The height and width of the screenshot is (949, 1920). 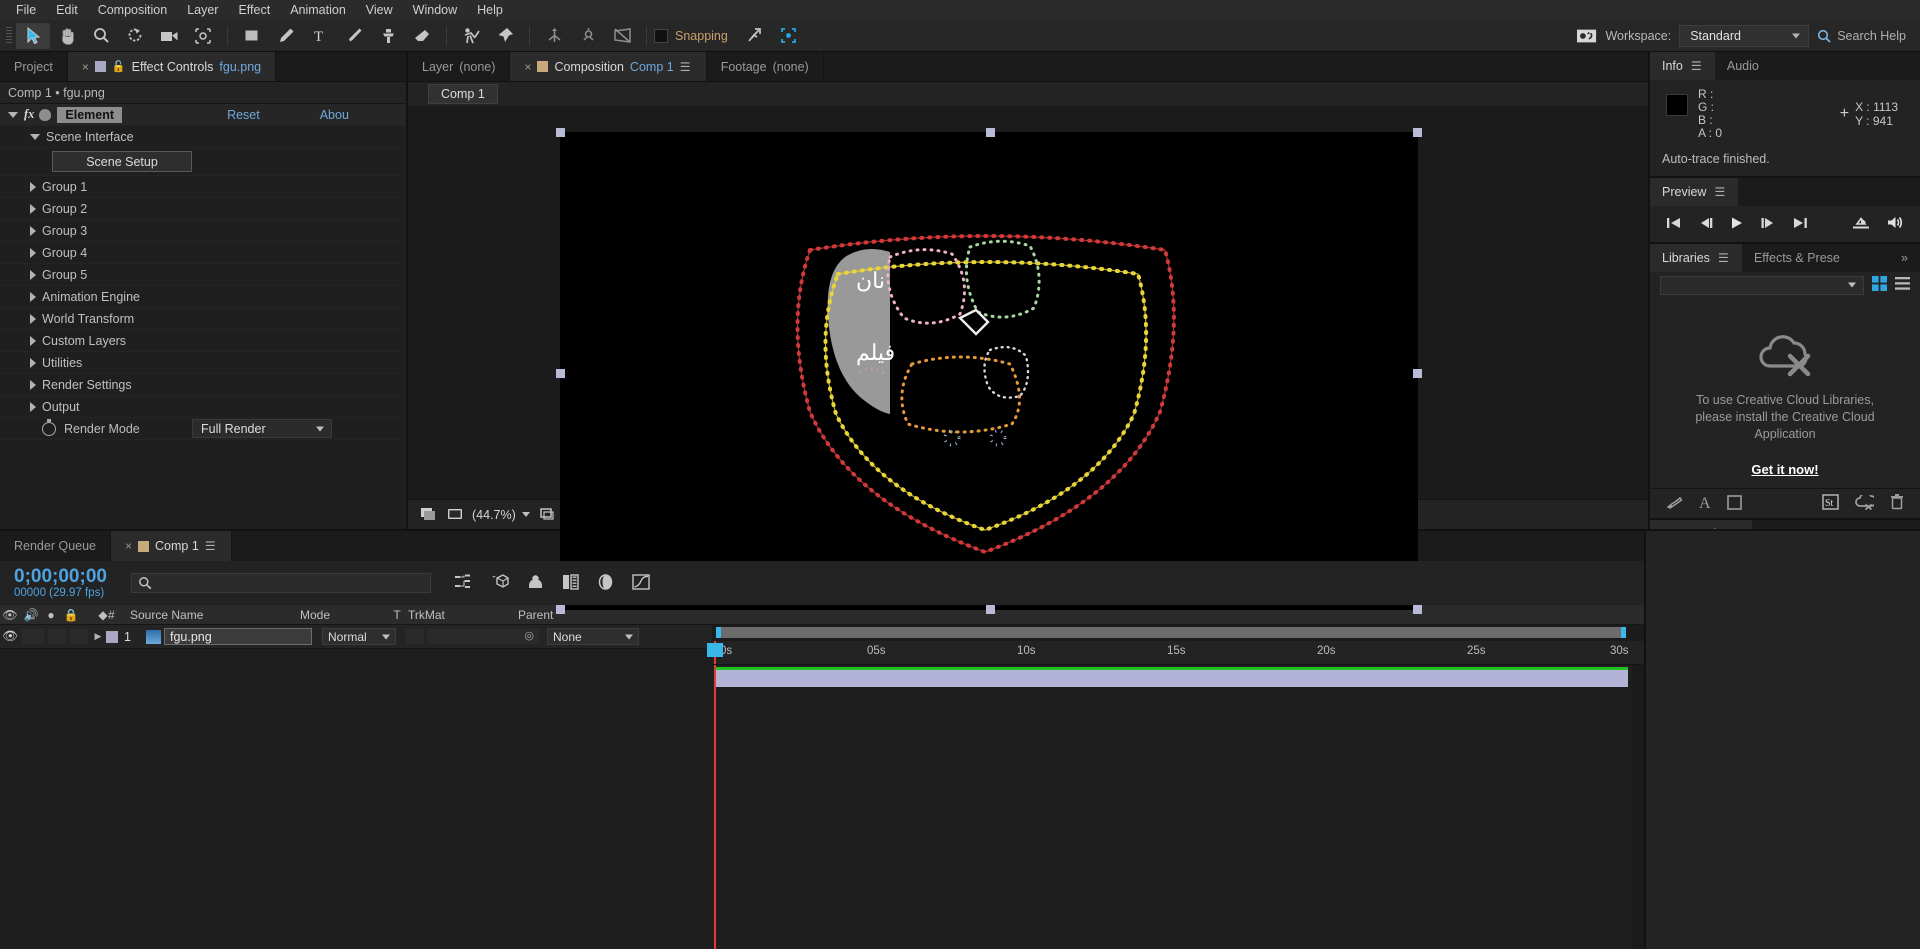 I want to click on tab-effect-controls: × 🔓 Effect Controls fgu.png, so click(x=172, y=66).